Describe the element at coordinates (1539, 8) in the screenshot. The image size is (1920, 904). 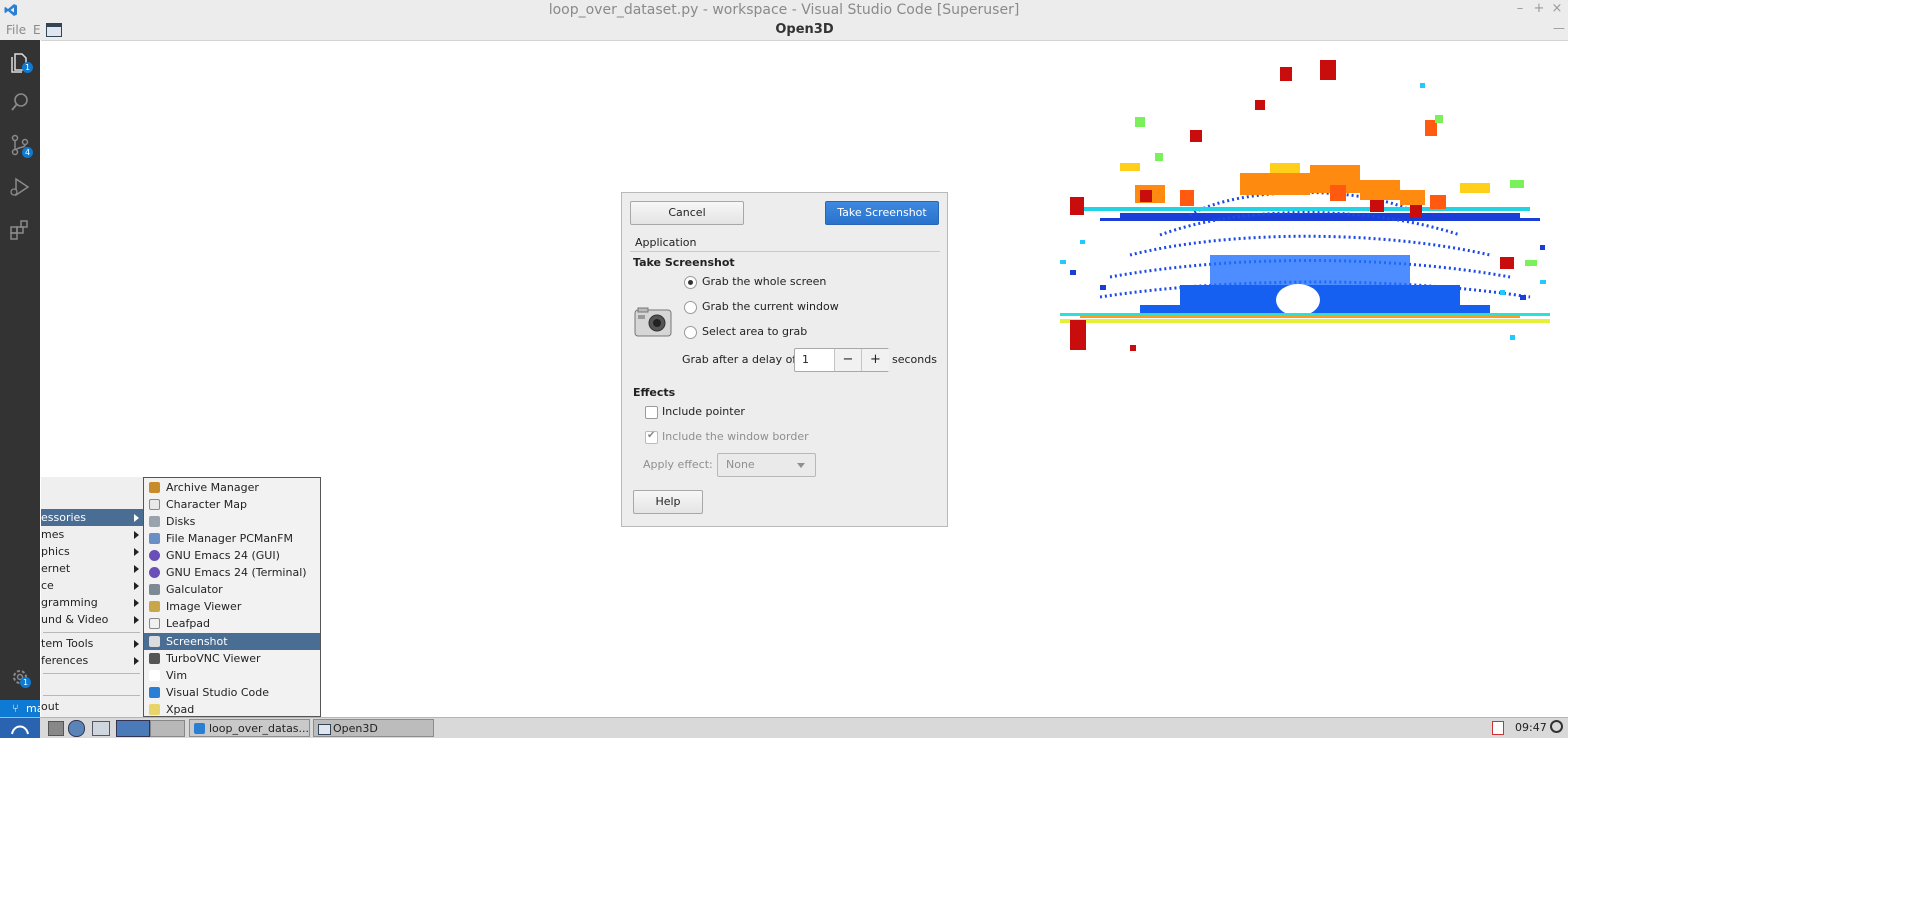
I see `vscode-maximize-button: +` at that location.